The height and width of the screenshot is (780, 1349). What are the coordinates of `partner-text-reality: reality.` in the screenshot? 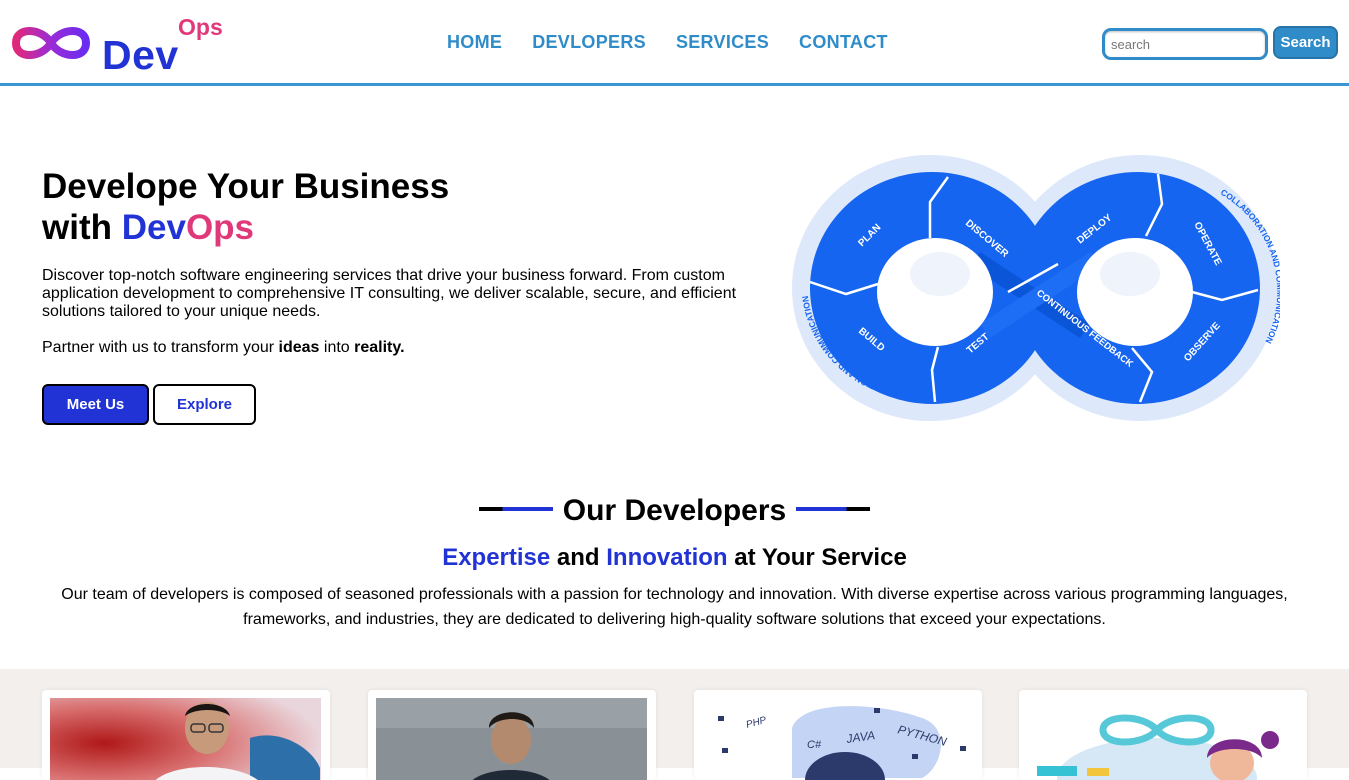 It's located at (379, 347).